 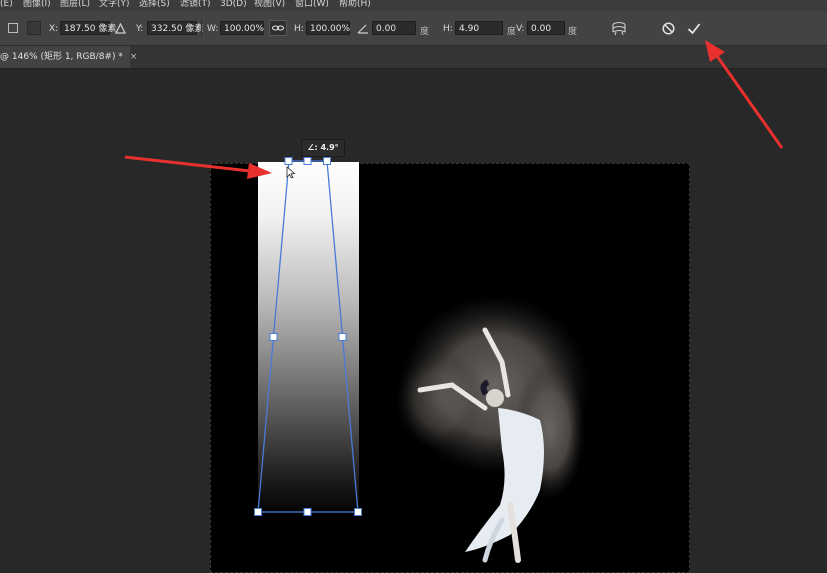 I want to click on menu-3d: 3D(D), so click(x=233, y=5).